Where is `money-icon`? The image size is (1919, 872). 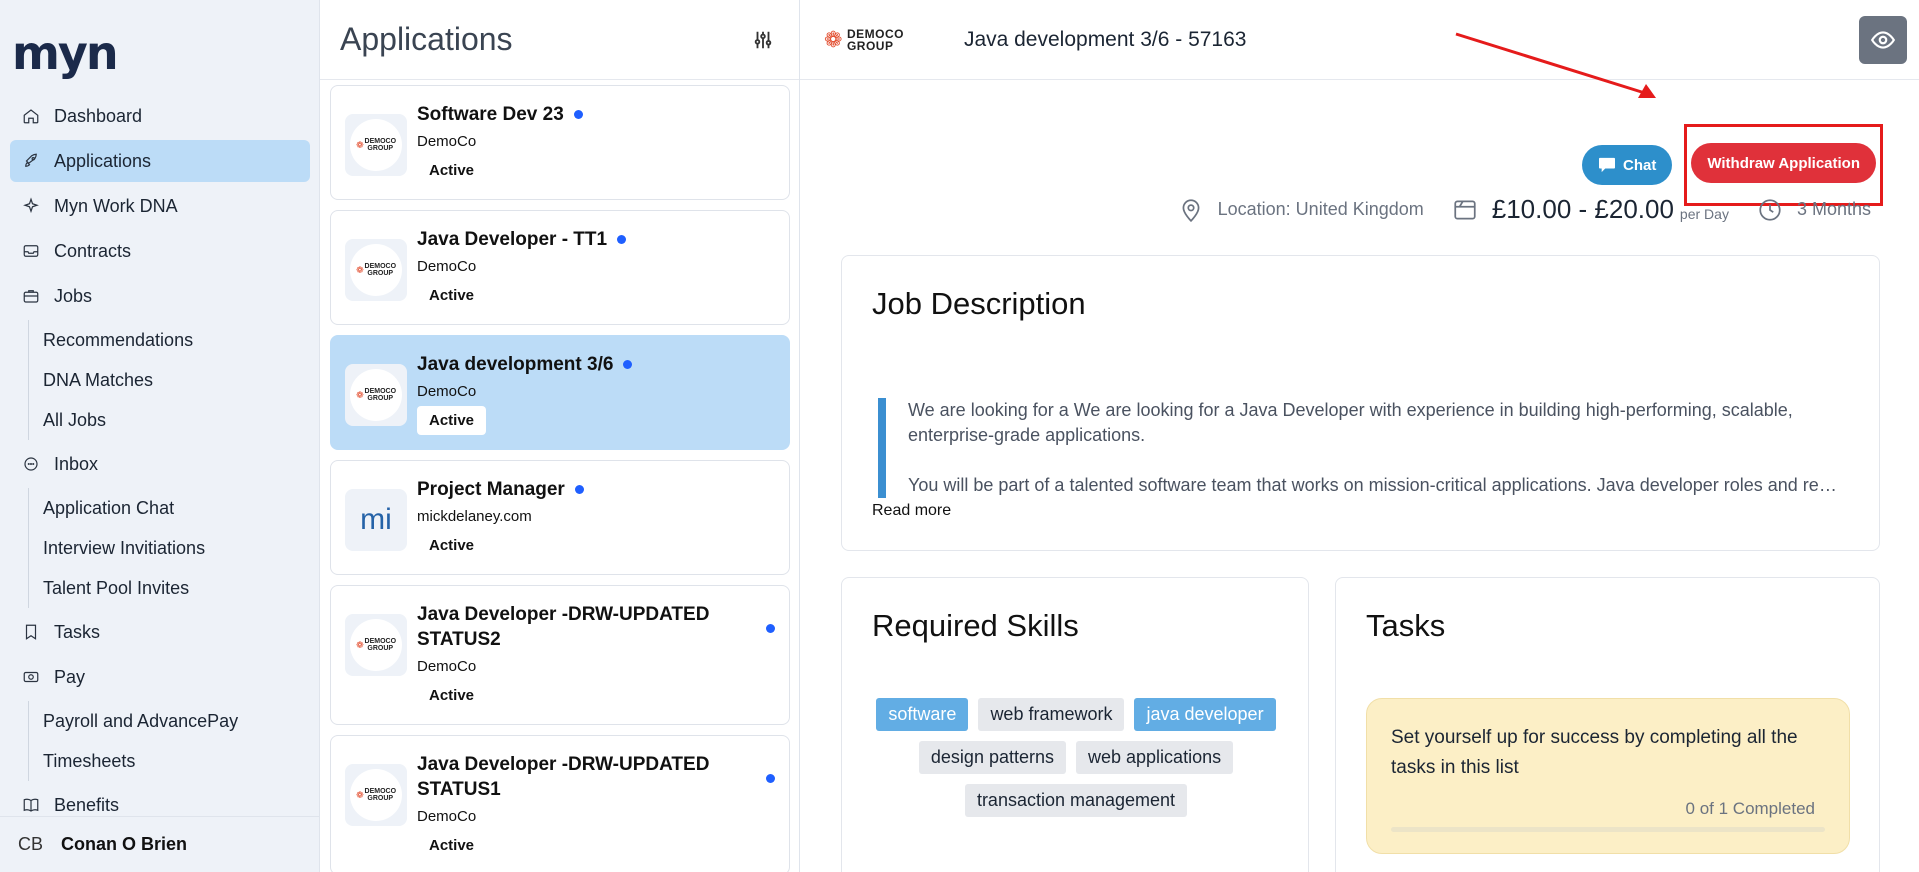
money-icon is located at coordinates (31, 677).